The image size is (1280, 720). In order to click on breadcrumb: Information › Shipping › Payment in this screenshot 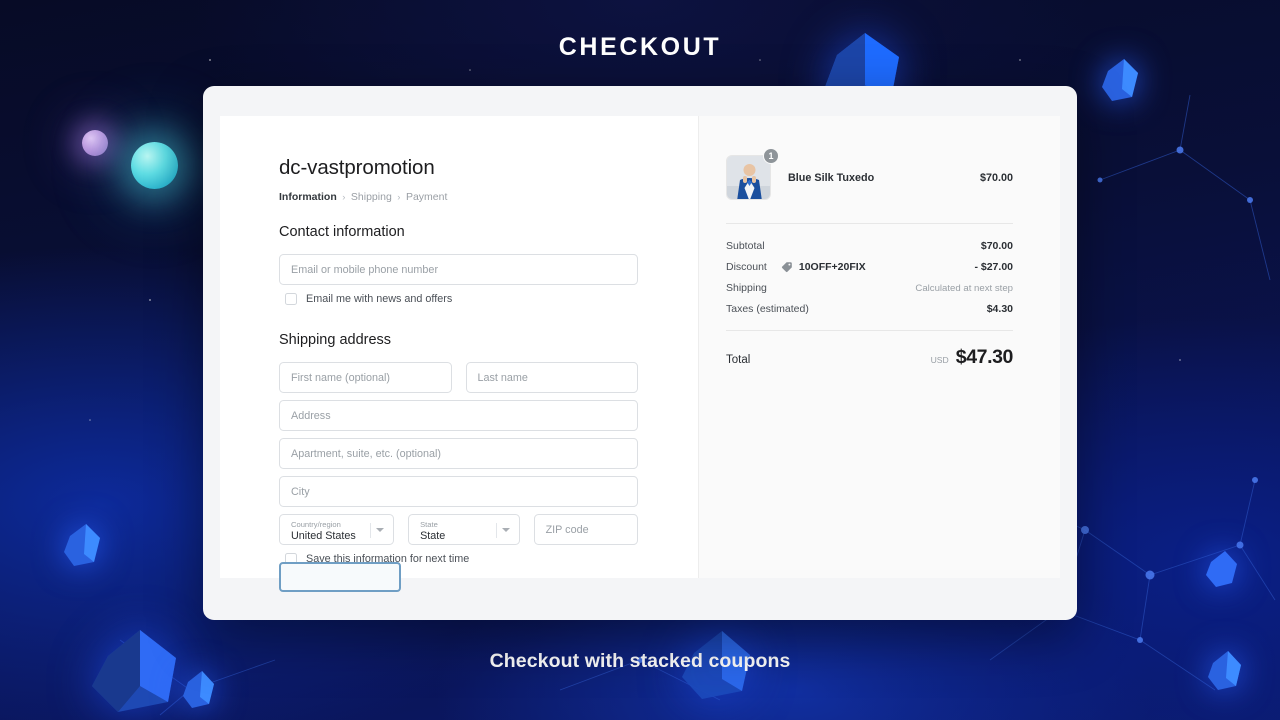, I will do `click(458, 197)`.